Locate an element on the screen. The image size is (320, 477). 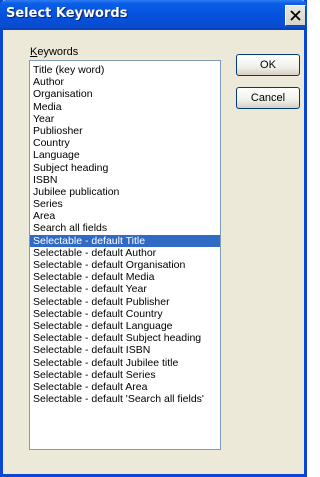
close-button is located at coordinates (295, 15).